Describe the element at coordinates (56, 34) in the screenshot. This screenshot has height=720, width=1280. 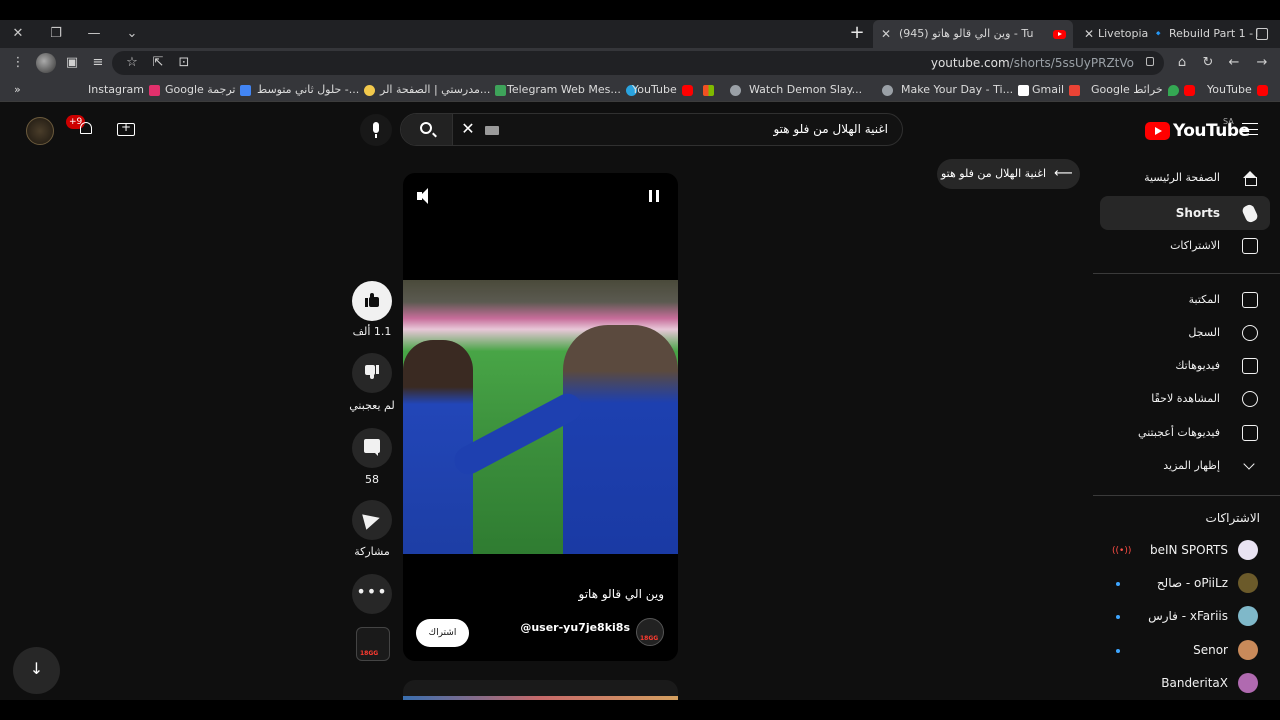
I see `restore-window-icon: ❐` at that location.